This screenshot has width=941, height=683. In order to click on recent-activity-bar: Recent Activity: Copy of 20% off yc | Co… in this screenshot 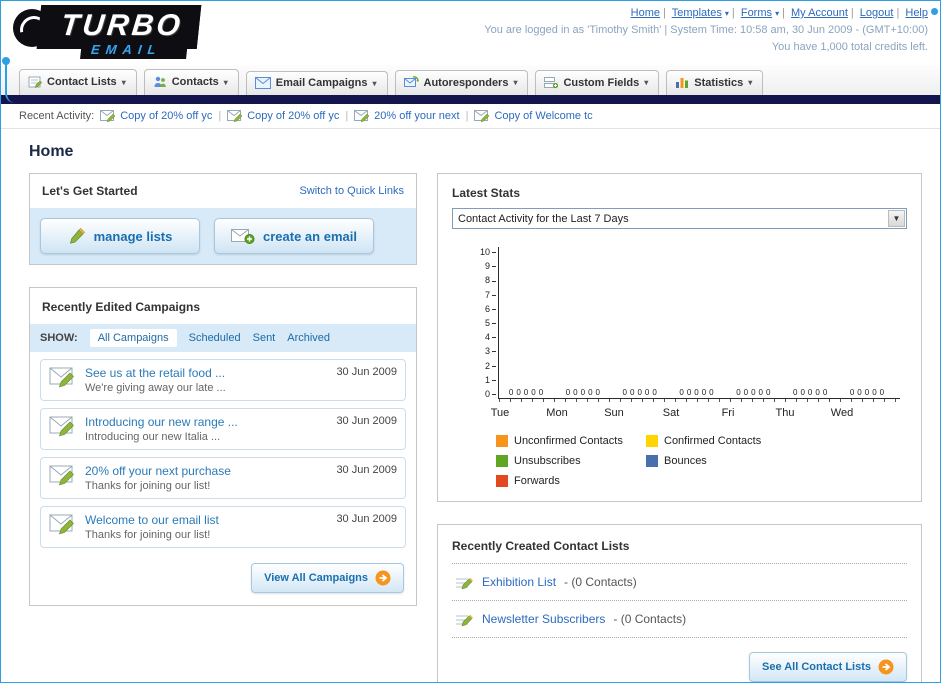, I will do `click(470, 116)`.